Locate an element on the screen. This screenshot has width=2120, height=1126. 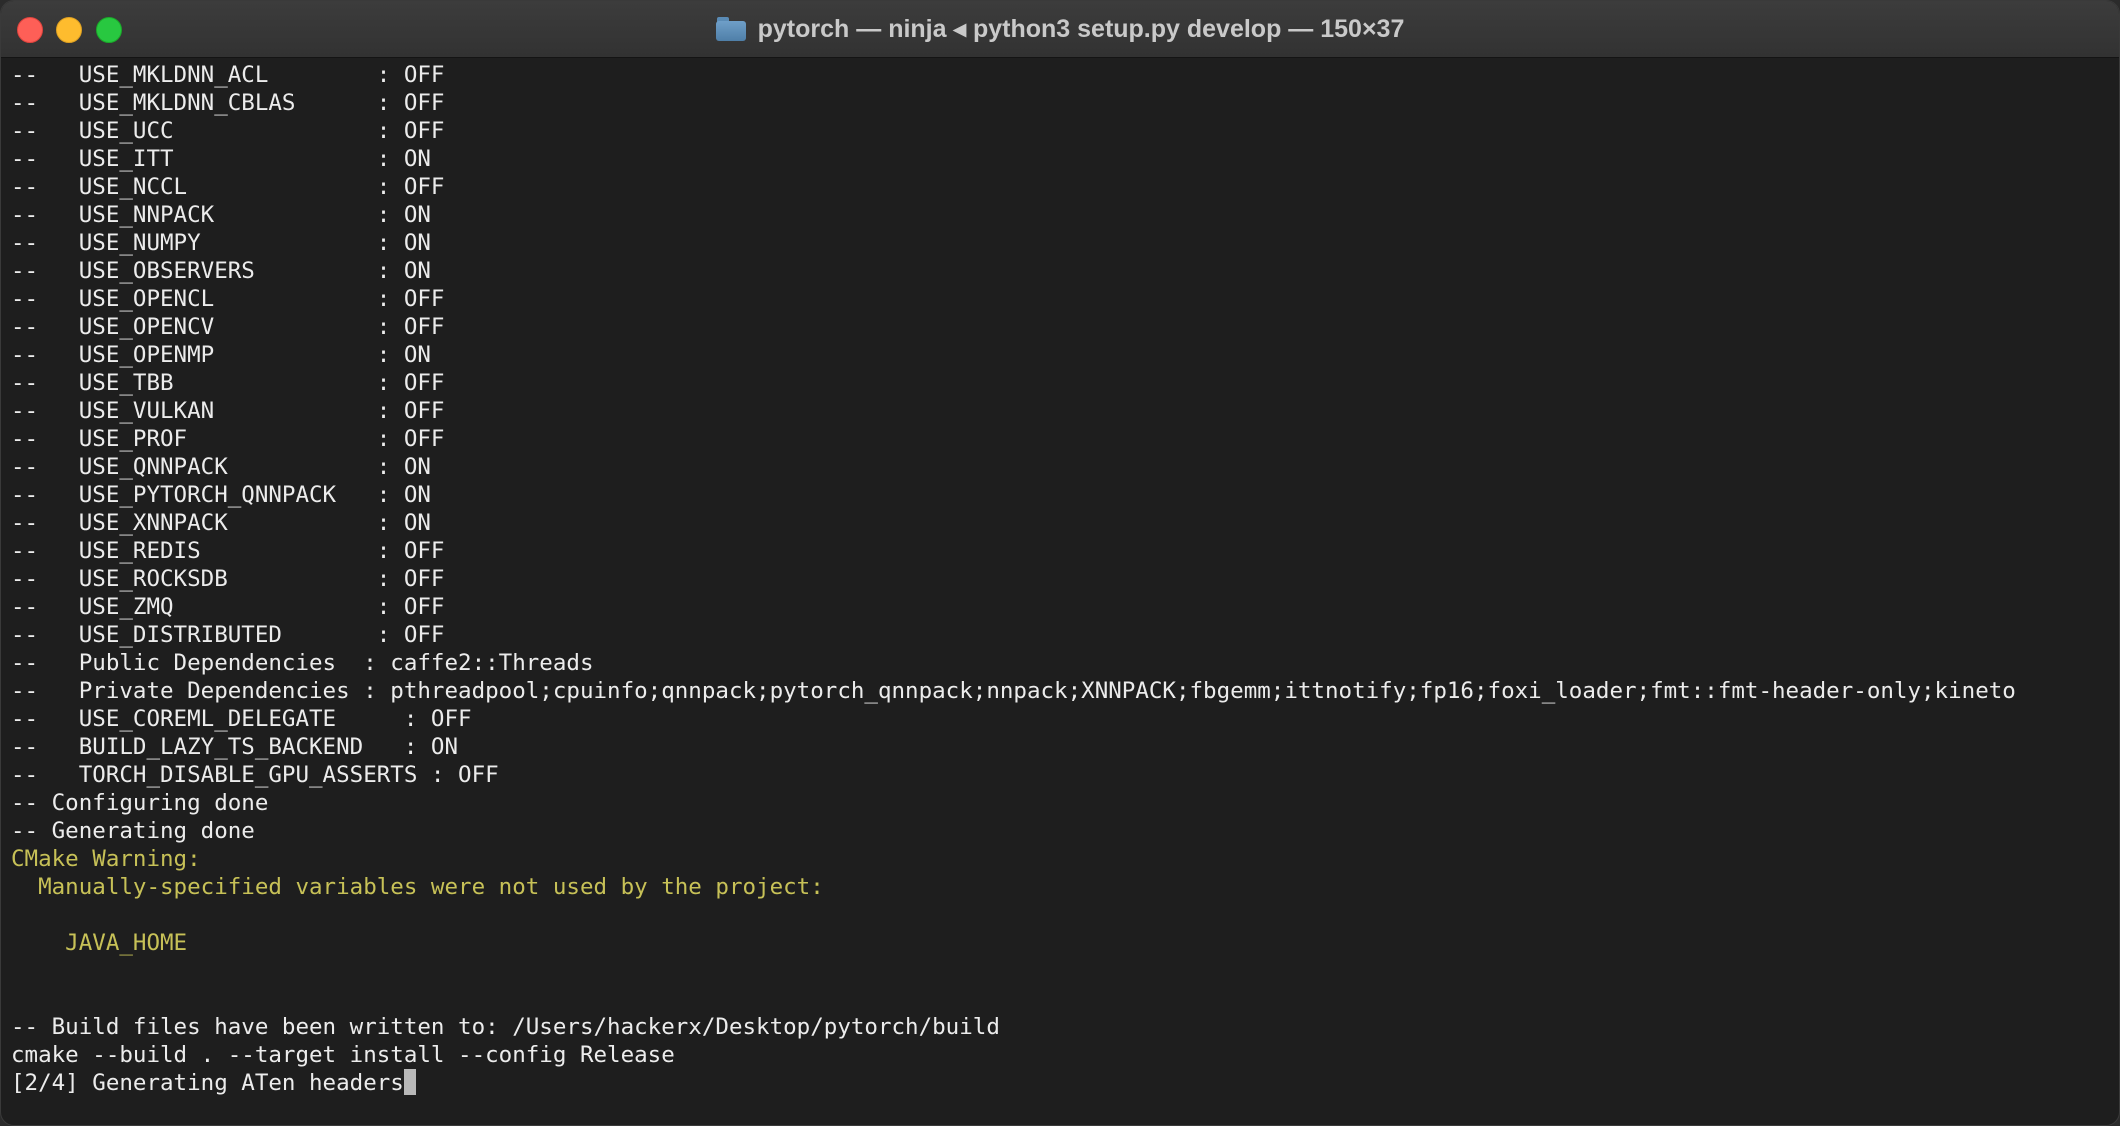
terminal-line: CMake Warning: is located at coordinates (1061, 859).